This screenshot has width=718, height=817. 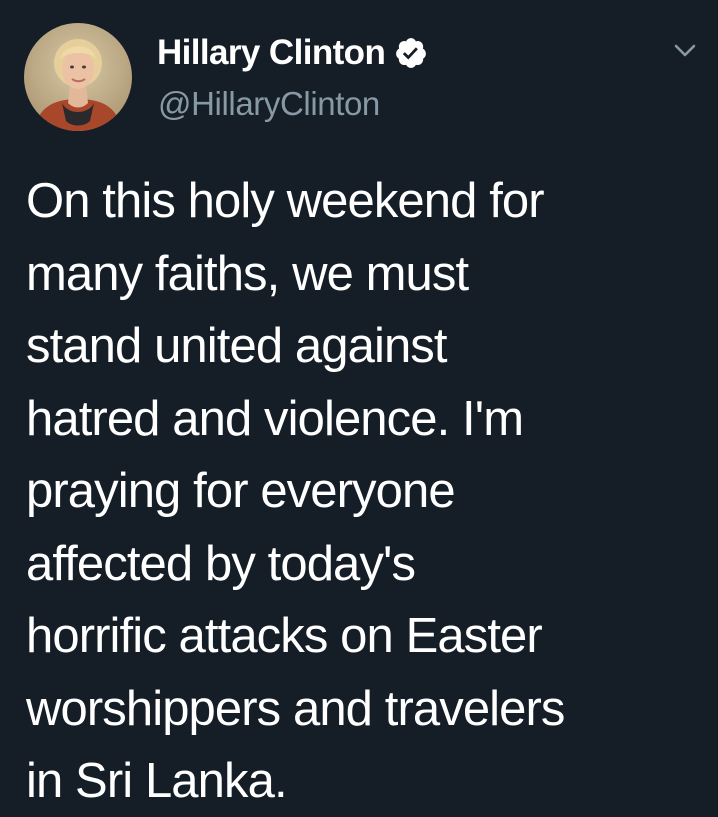 What do you see at coordinates (241, 491) in the screenshot?
I see `tweet-text-line: praying for everyone` at bounding box center [241, 491].